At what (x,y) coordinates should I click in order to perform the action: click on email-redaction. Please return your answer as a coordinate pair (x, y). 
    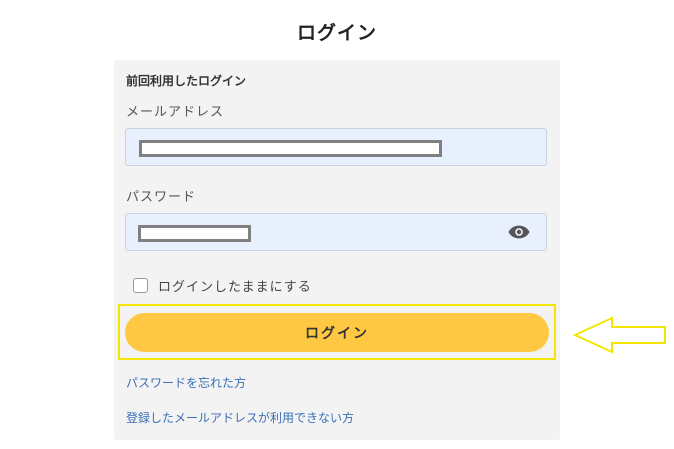
    Looking at the image, I should click on (290, 148).